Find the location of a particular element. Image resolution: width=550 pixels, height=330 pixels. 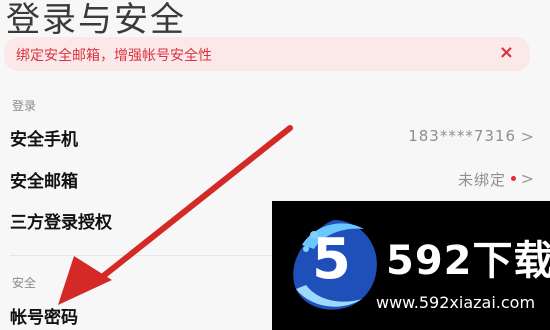

unbound-dot-icon is located at coordinates (513, 178).